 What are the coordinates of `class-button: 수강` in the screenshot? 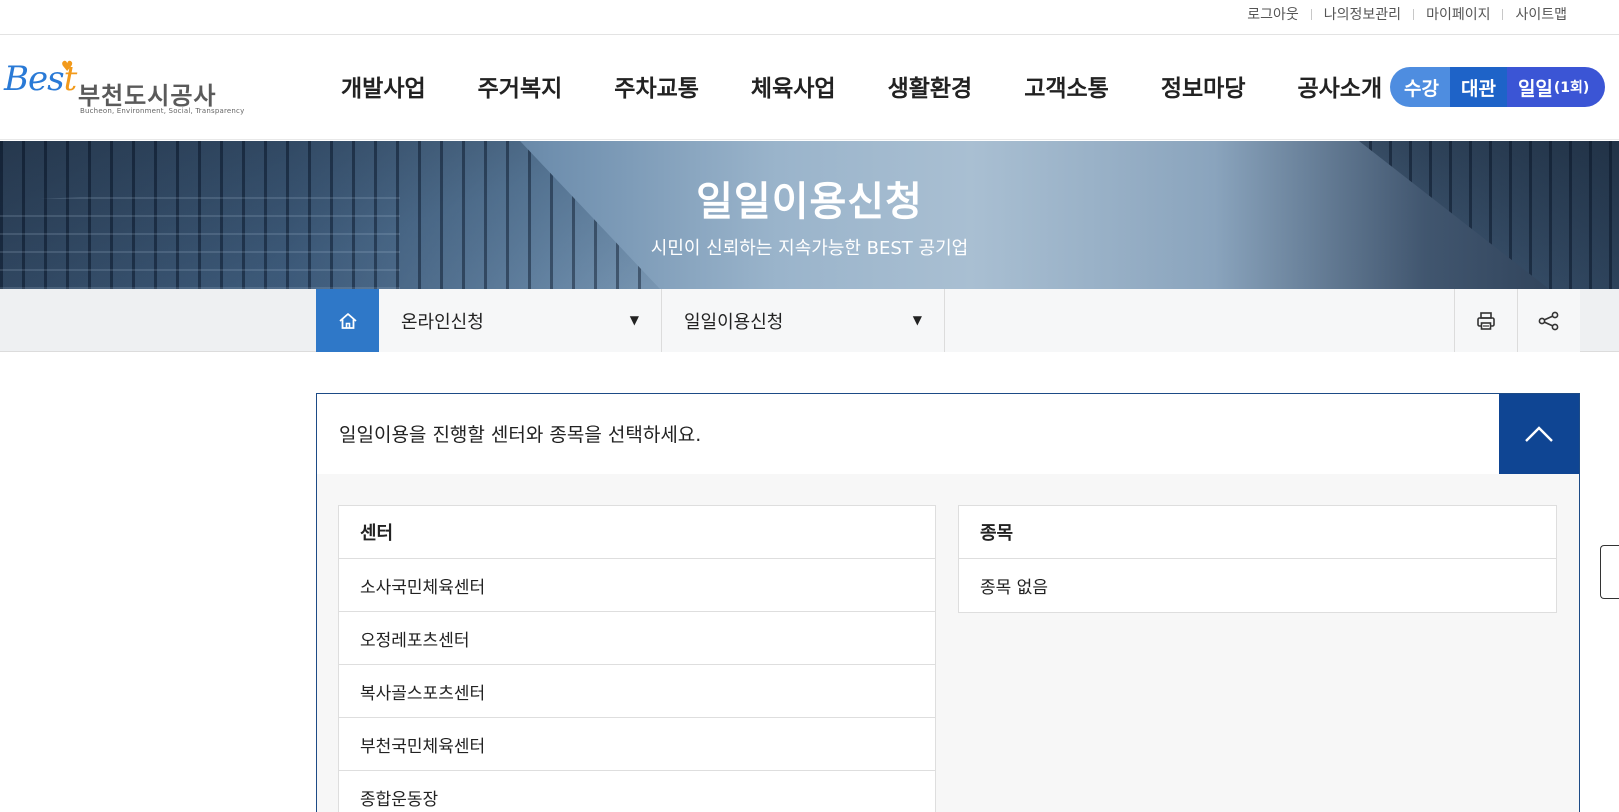 It's located at (1420, 87).